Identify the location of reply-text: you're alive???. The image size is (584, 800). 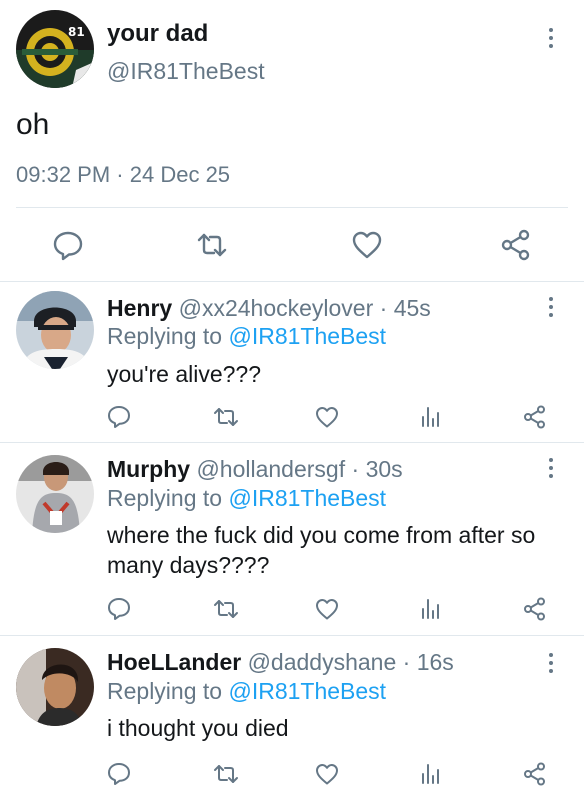
(184, 374).